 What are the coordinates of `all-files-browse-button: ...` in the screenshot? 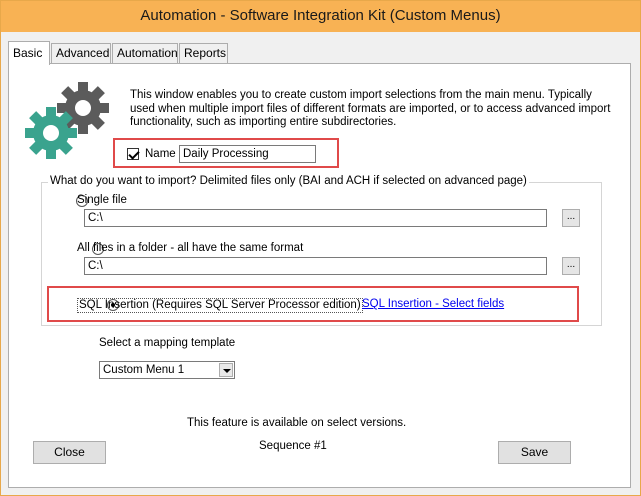 It's located at (571, 266).